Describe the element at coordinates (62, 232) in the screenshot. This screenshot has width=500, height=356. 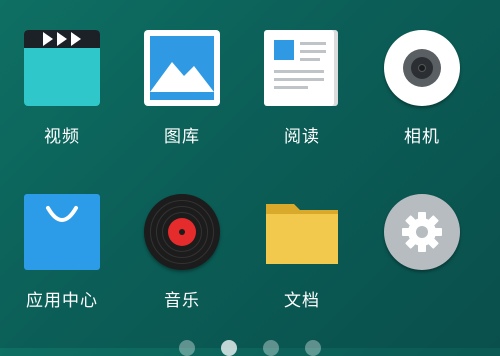
I see `app-store-icon` at that location.